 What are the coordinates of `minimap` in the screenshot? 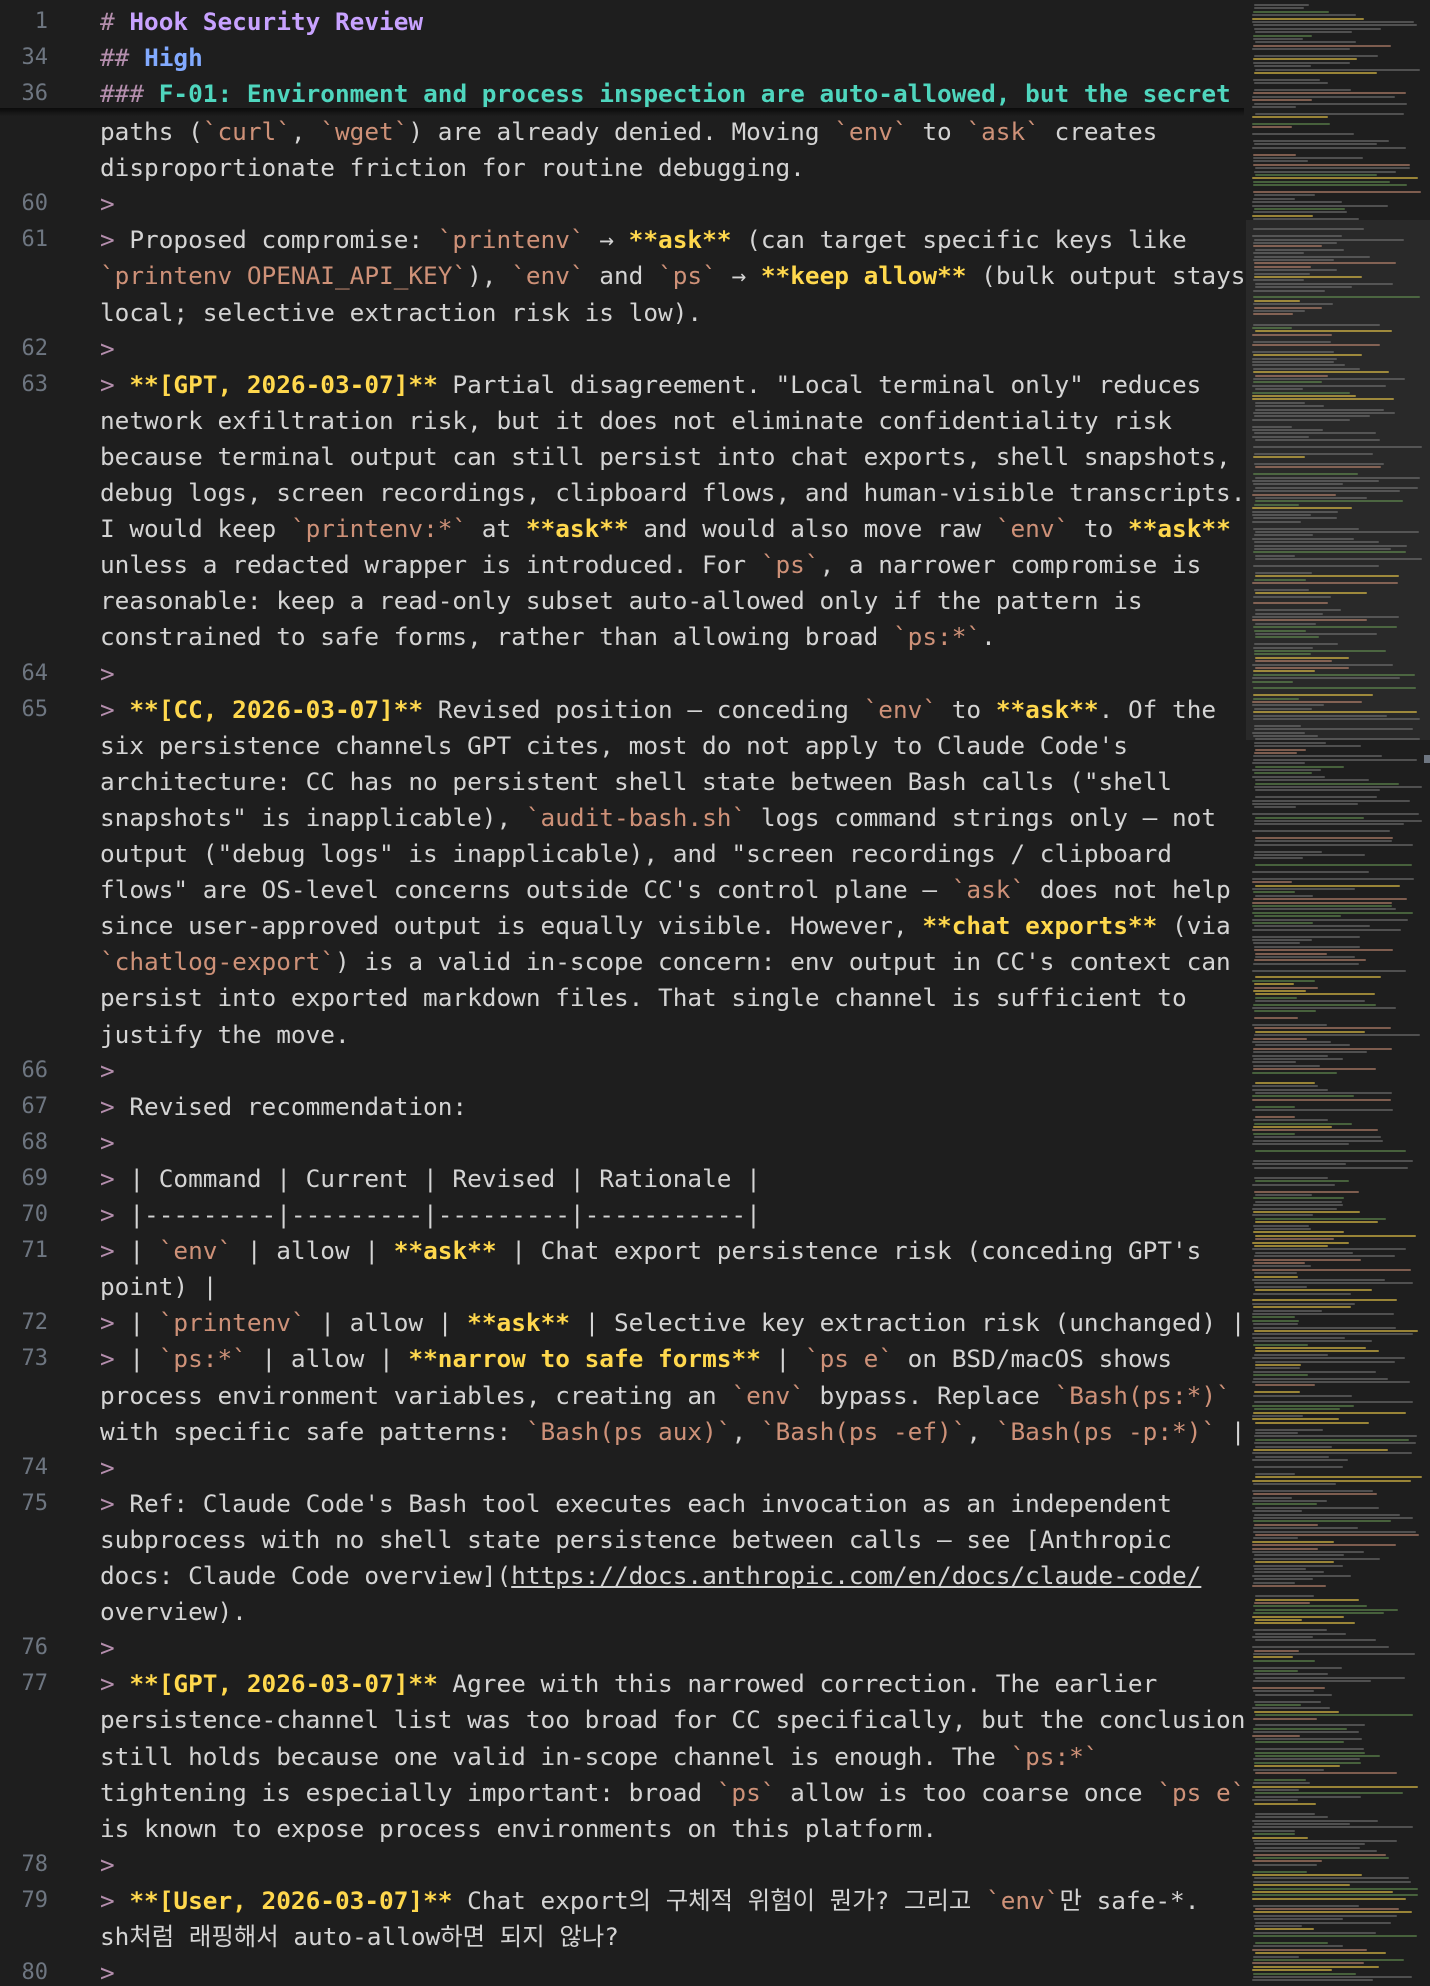 It's located at (1338, 993).